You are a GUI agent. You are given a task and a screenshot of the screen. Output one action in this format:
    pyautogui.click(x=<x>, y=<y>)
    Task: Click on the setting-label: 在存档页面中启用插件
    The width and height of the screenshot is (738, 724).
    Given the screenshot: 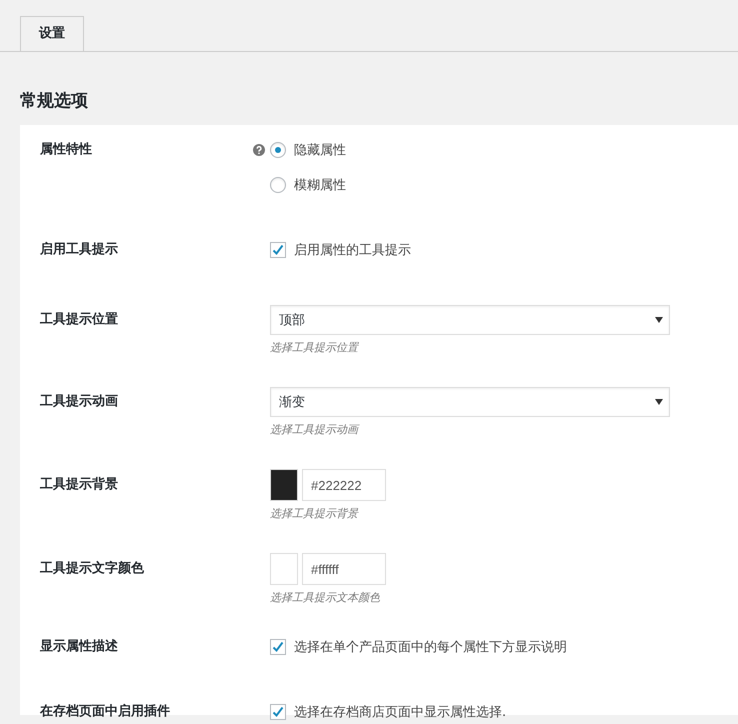 What is the action you would take?
    pyautogui.click(x=105, y=711)
    